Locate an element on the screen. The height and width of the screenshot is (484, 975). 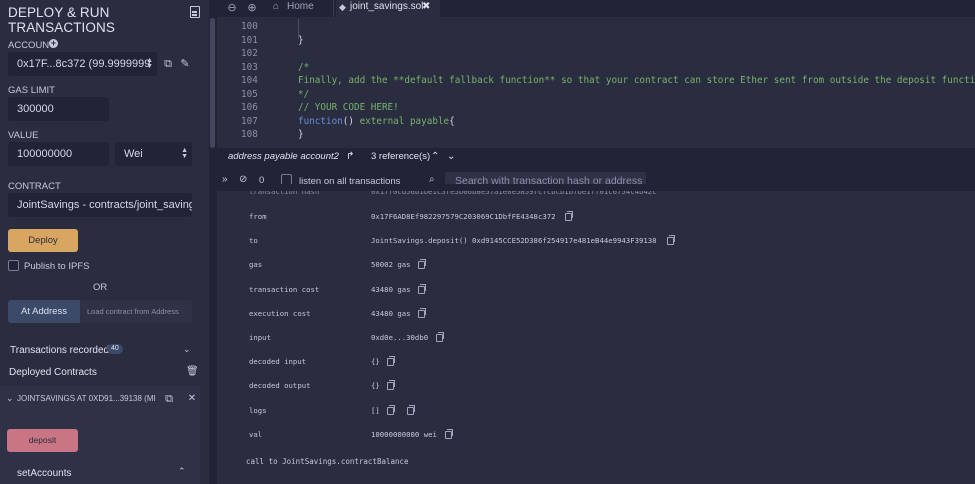
transactions-count-badge: 40 is located at coordinates (115, 349).